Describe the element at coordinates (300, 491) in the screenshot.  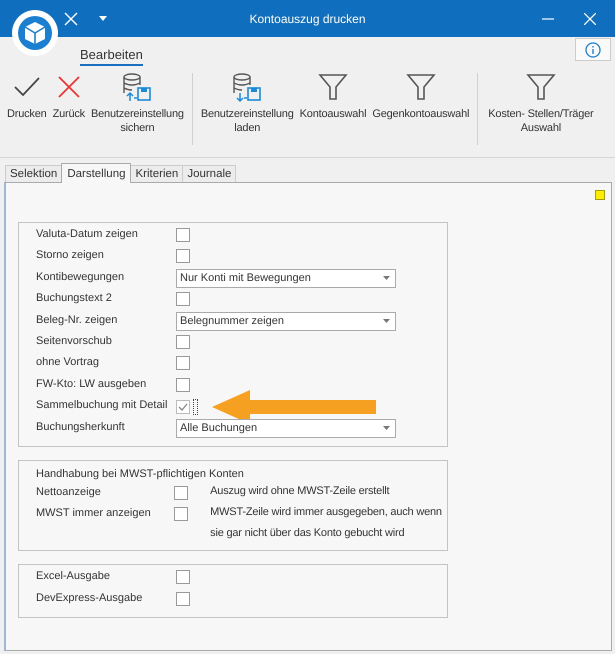
I see `description-text: Auszug wird ohne MWST-Zeile erstellt` at that location.